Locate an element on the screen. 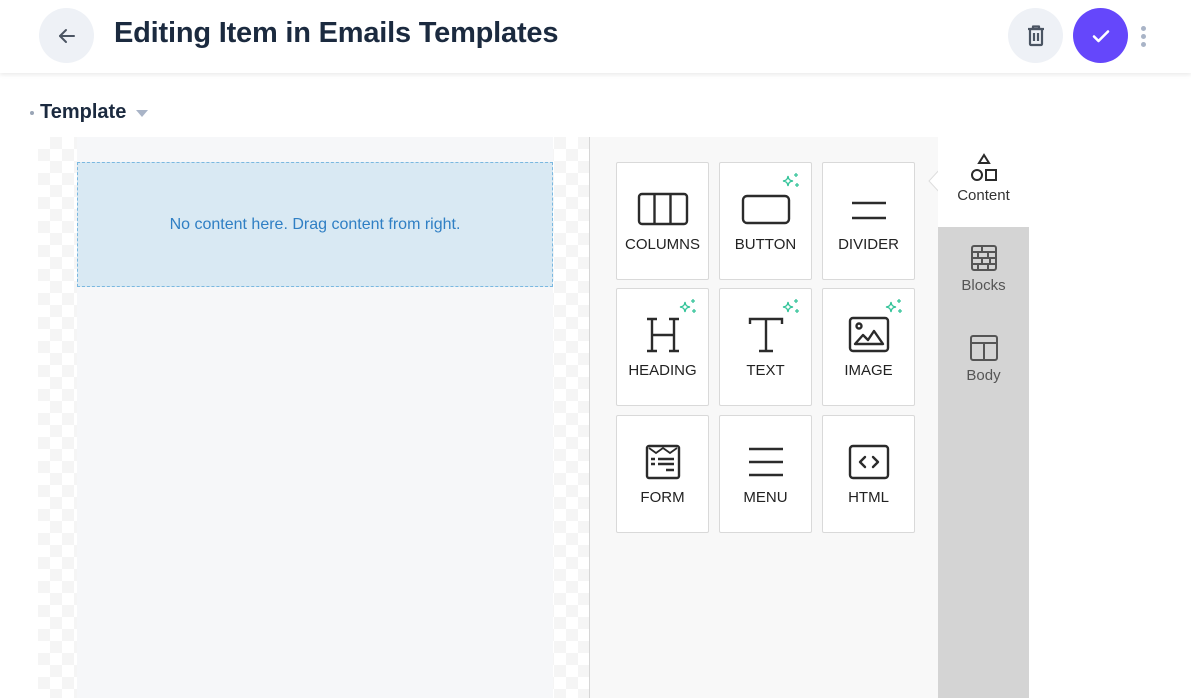 The width and height of the screenshot is (1191, 698). tab-blocks: Blocks is located at coordinates (983, 272).